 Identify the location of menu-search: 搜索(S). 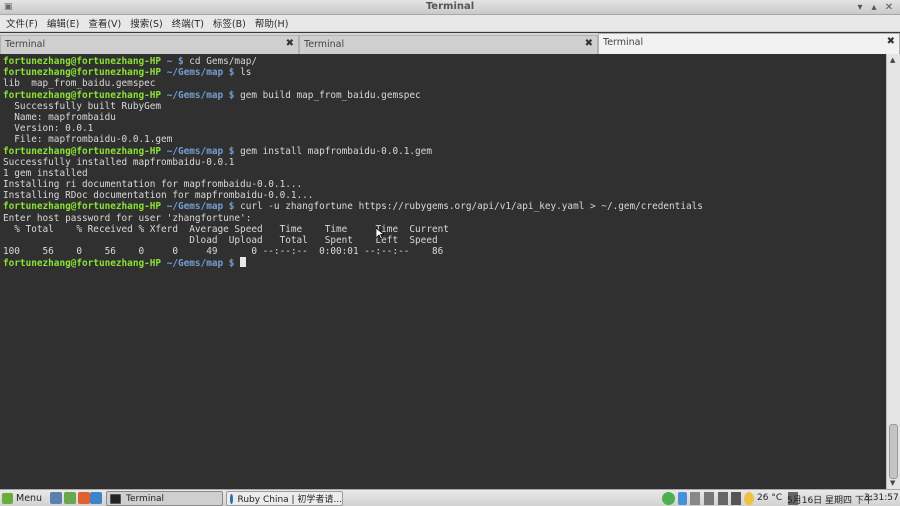
(146, 23).